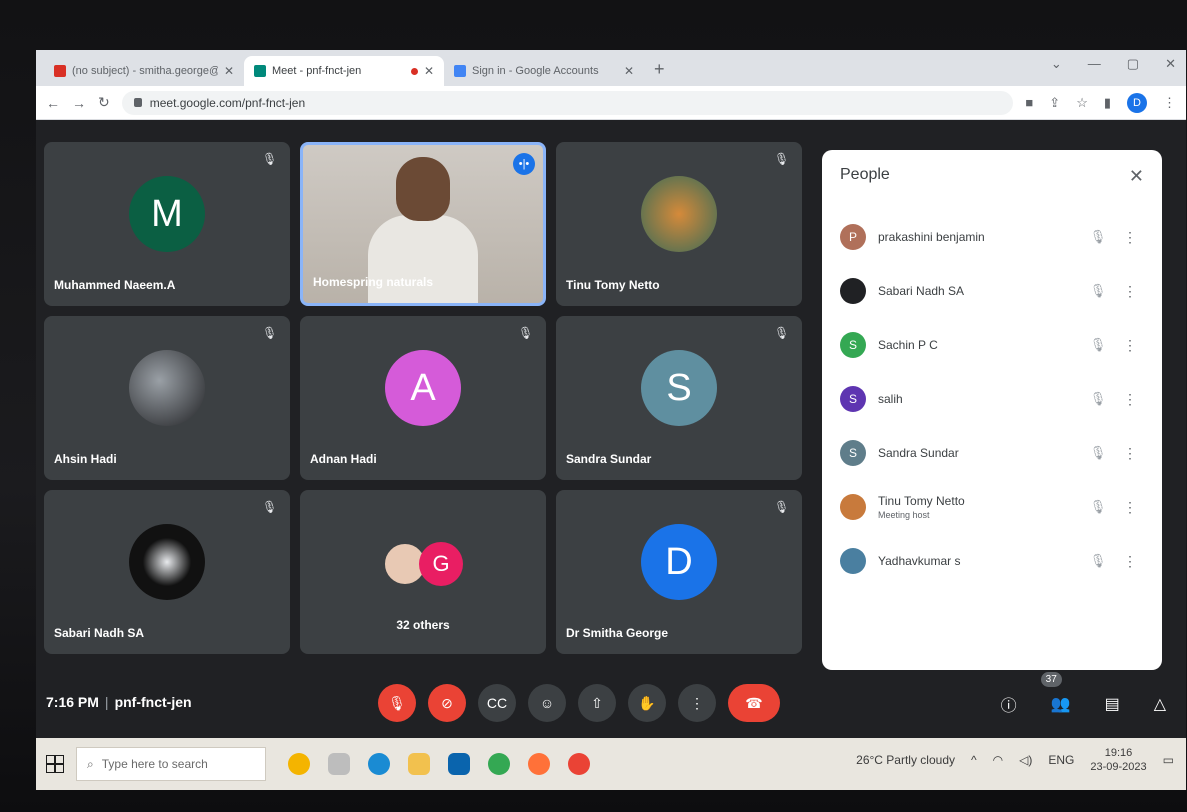 The height and width of the screenshot is (812, 1187). I want to click on camera-icon: ■, so click(1029, 102).